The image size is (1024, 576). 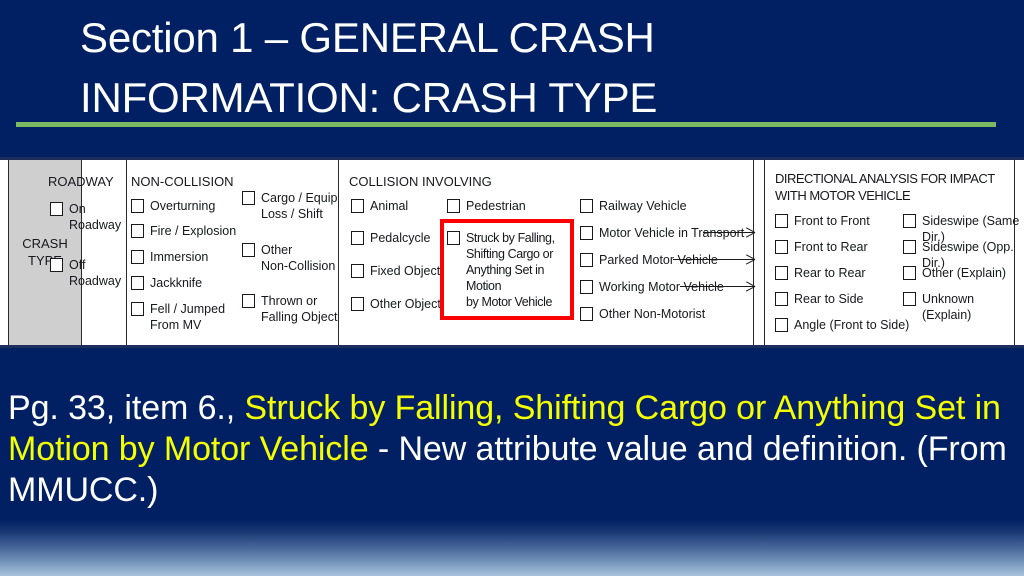 What do you see at coordinates (830, 273) in the screenshot?
I see `label-rear-to-rear: Rear to Rear` at bounding box center [830, 273].